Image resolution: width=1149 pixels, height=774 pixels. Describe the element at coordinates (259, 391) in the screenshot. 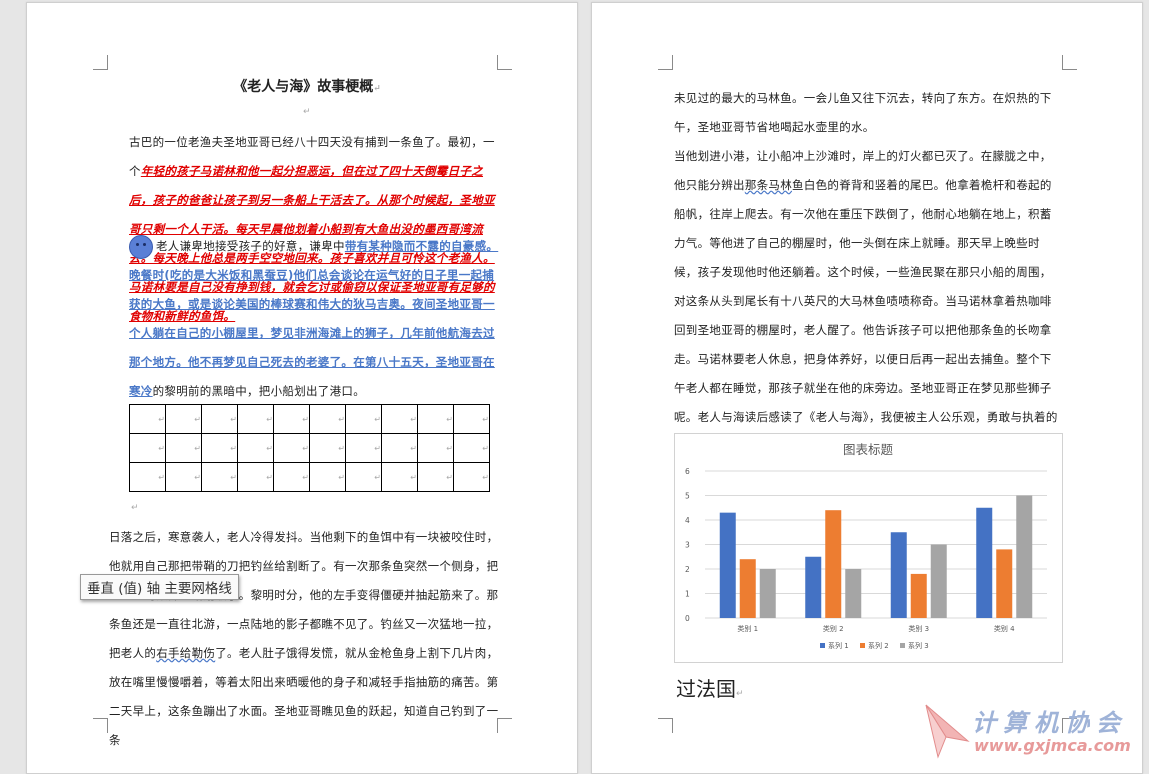

I see `para2-plain-end: 的黎明前的黑暗中，把小船划出了港口。` at that location.